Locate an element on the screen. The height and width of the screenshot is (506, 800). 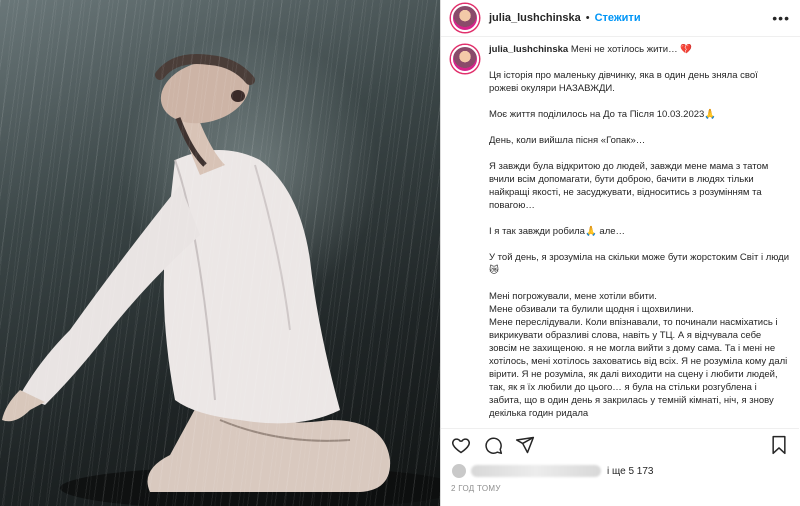
caption-username: julia_lushchinska is located at coordinates (528, 49).